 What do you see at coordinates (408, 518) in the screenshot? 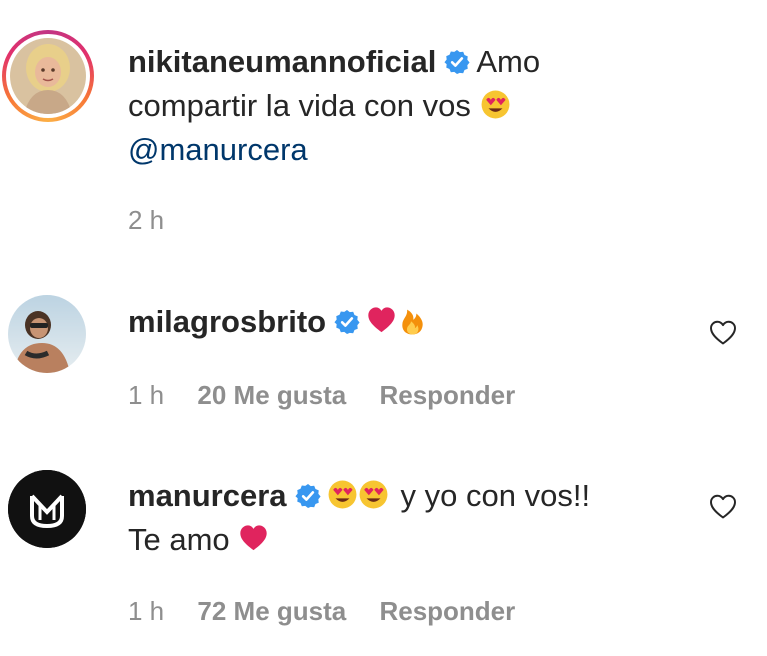
I see `comment-text: manurcera y yo con vos!! Te amo` at bounding box center [408, 518].